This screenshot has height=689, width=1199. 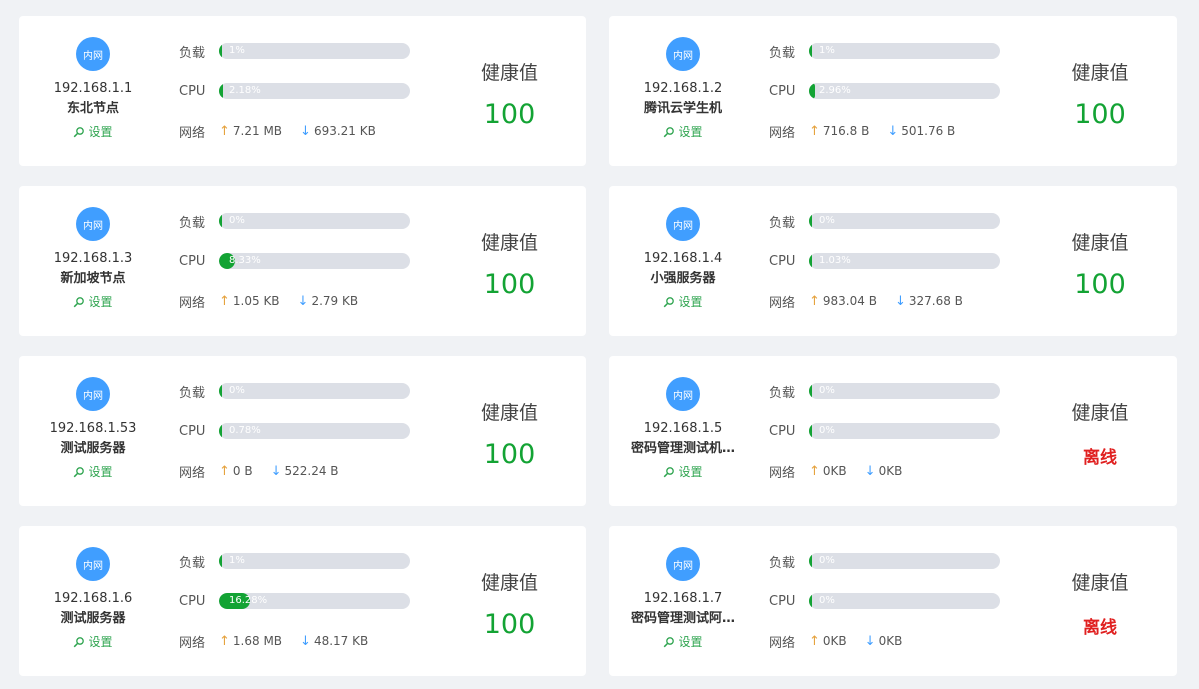 I want to click on health-panel: 健康值 离线, so click(x=1100, y=431).